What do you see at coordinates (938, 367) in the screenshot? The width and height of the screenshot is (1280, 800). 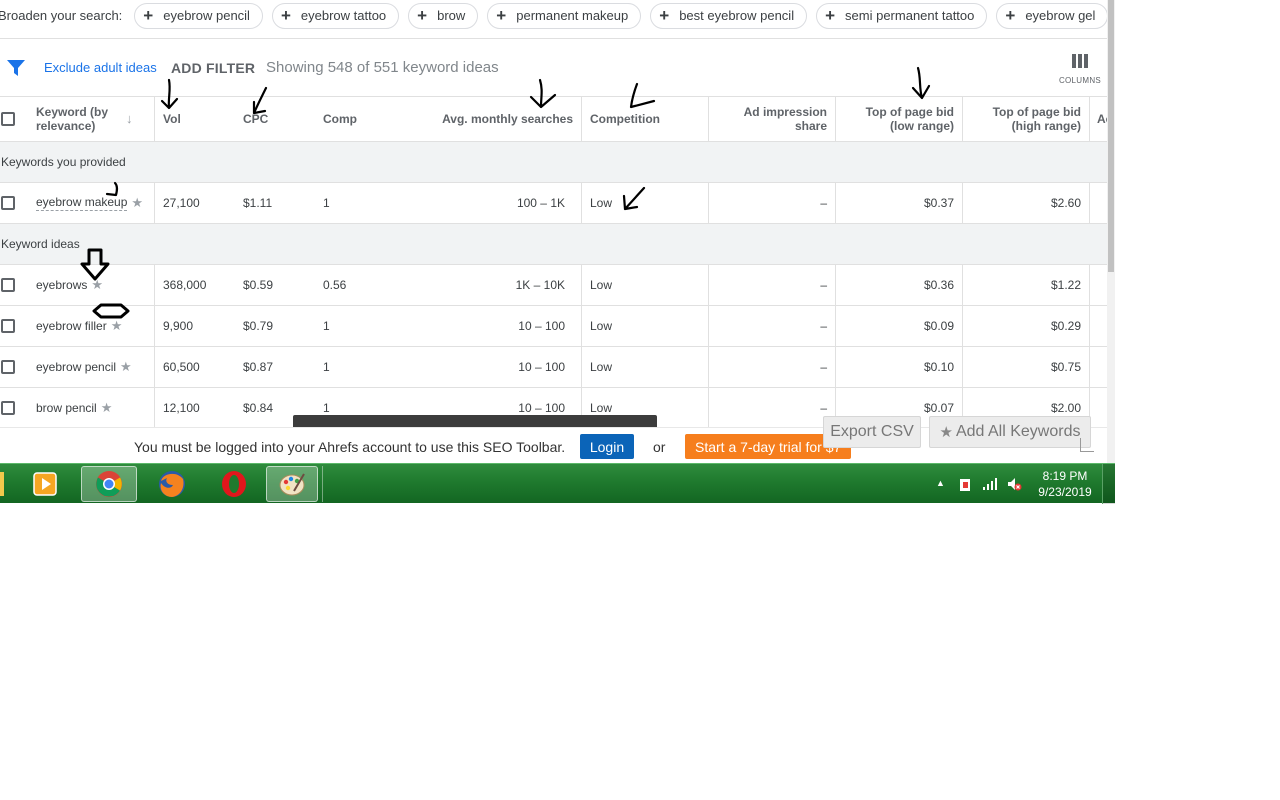 I see `top-bid-low-cell: $0.10` at bounding box center [938, 367].